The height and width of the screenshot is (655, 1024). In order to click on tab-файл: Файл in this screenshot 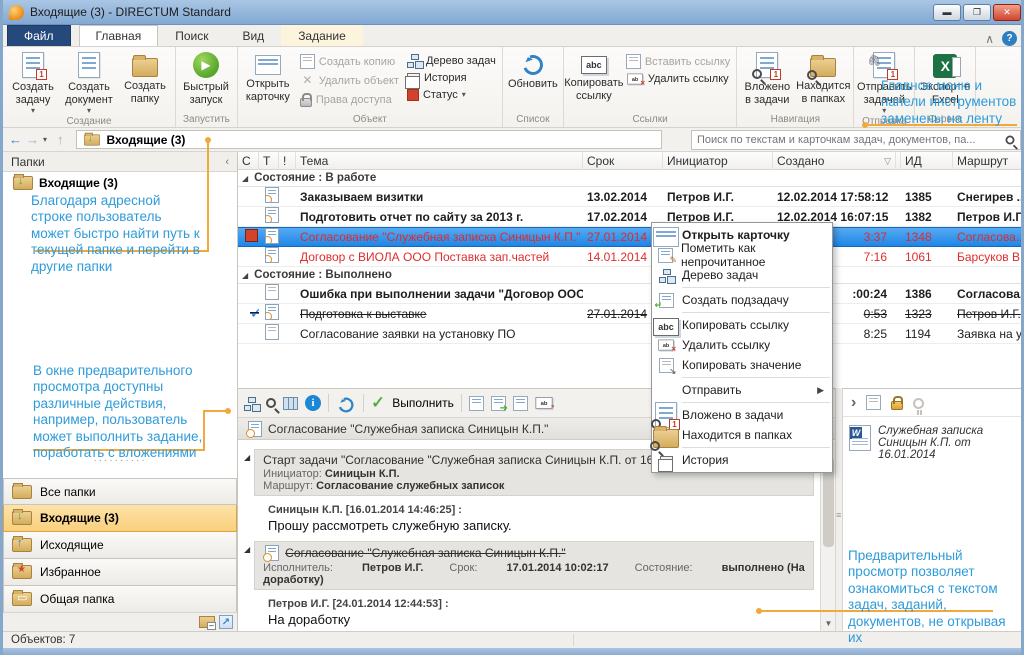, I will do `click(39, 35)`.